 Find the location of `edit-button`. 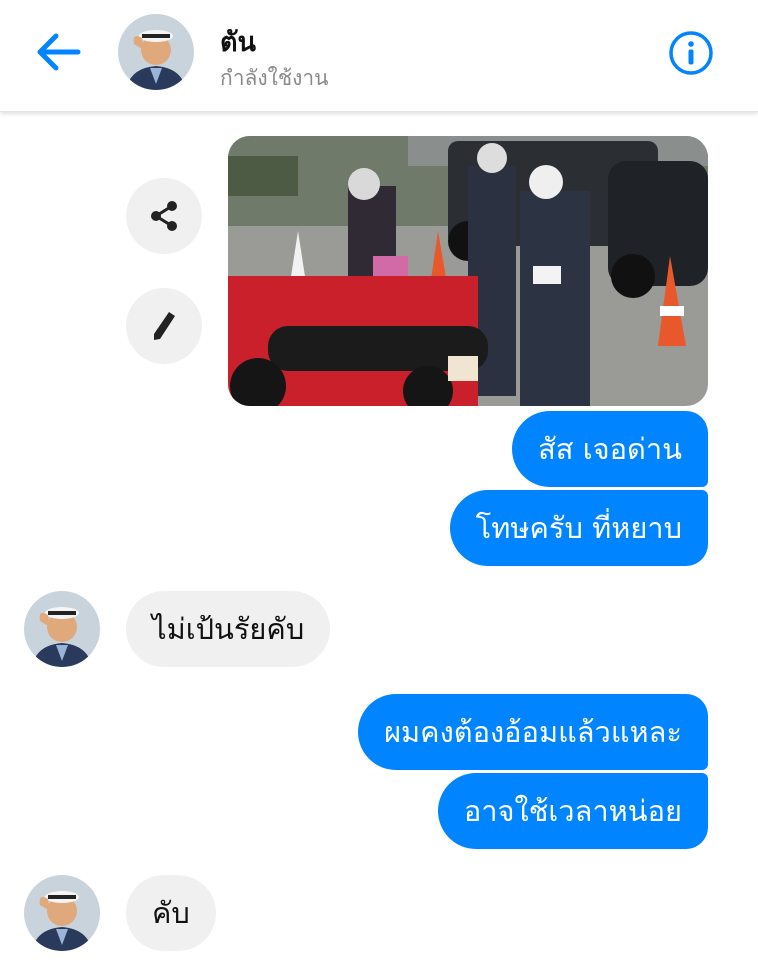

edit-button is located at coordinates (164, 326).